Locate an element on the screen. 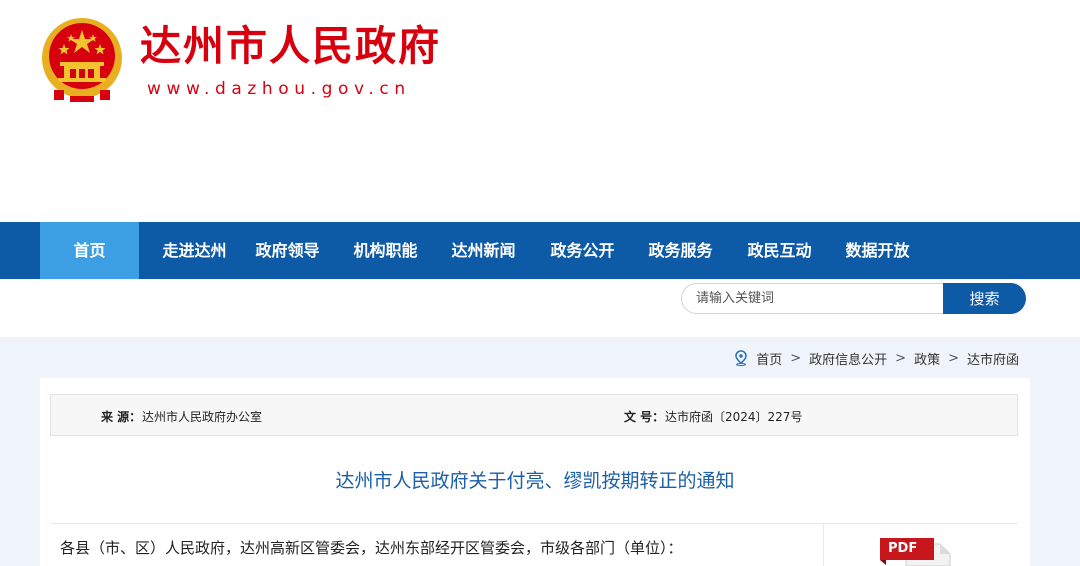  breadcrumb-category: 达市府函 is located at coordinates (993, 358).